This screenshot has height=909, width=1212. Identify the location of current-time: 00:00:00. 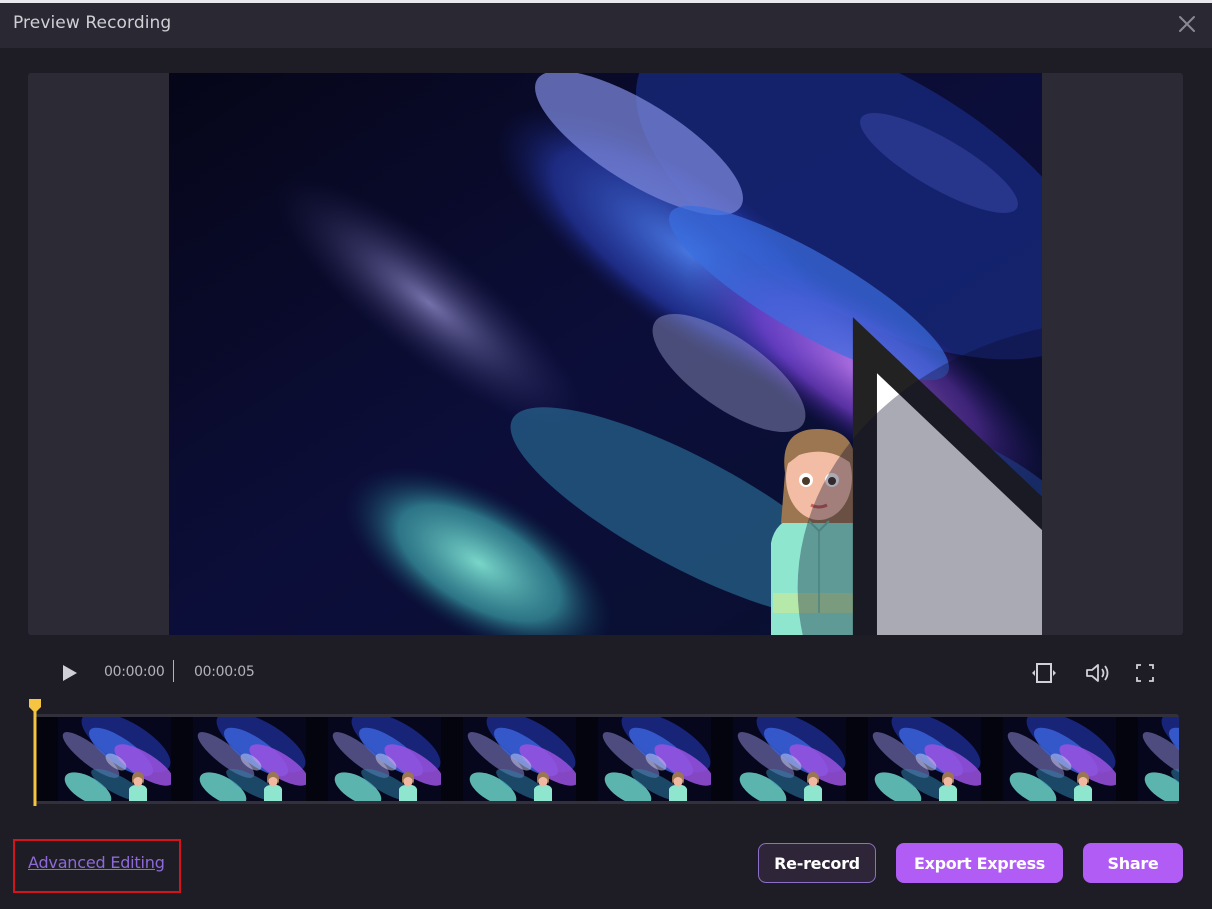
(134, 672).